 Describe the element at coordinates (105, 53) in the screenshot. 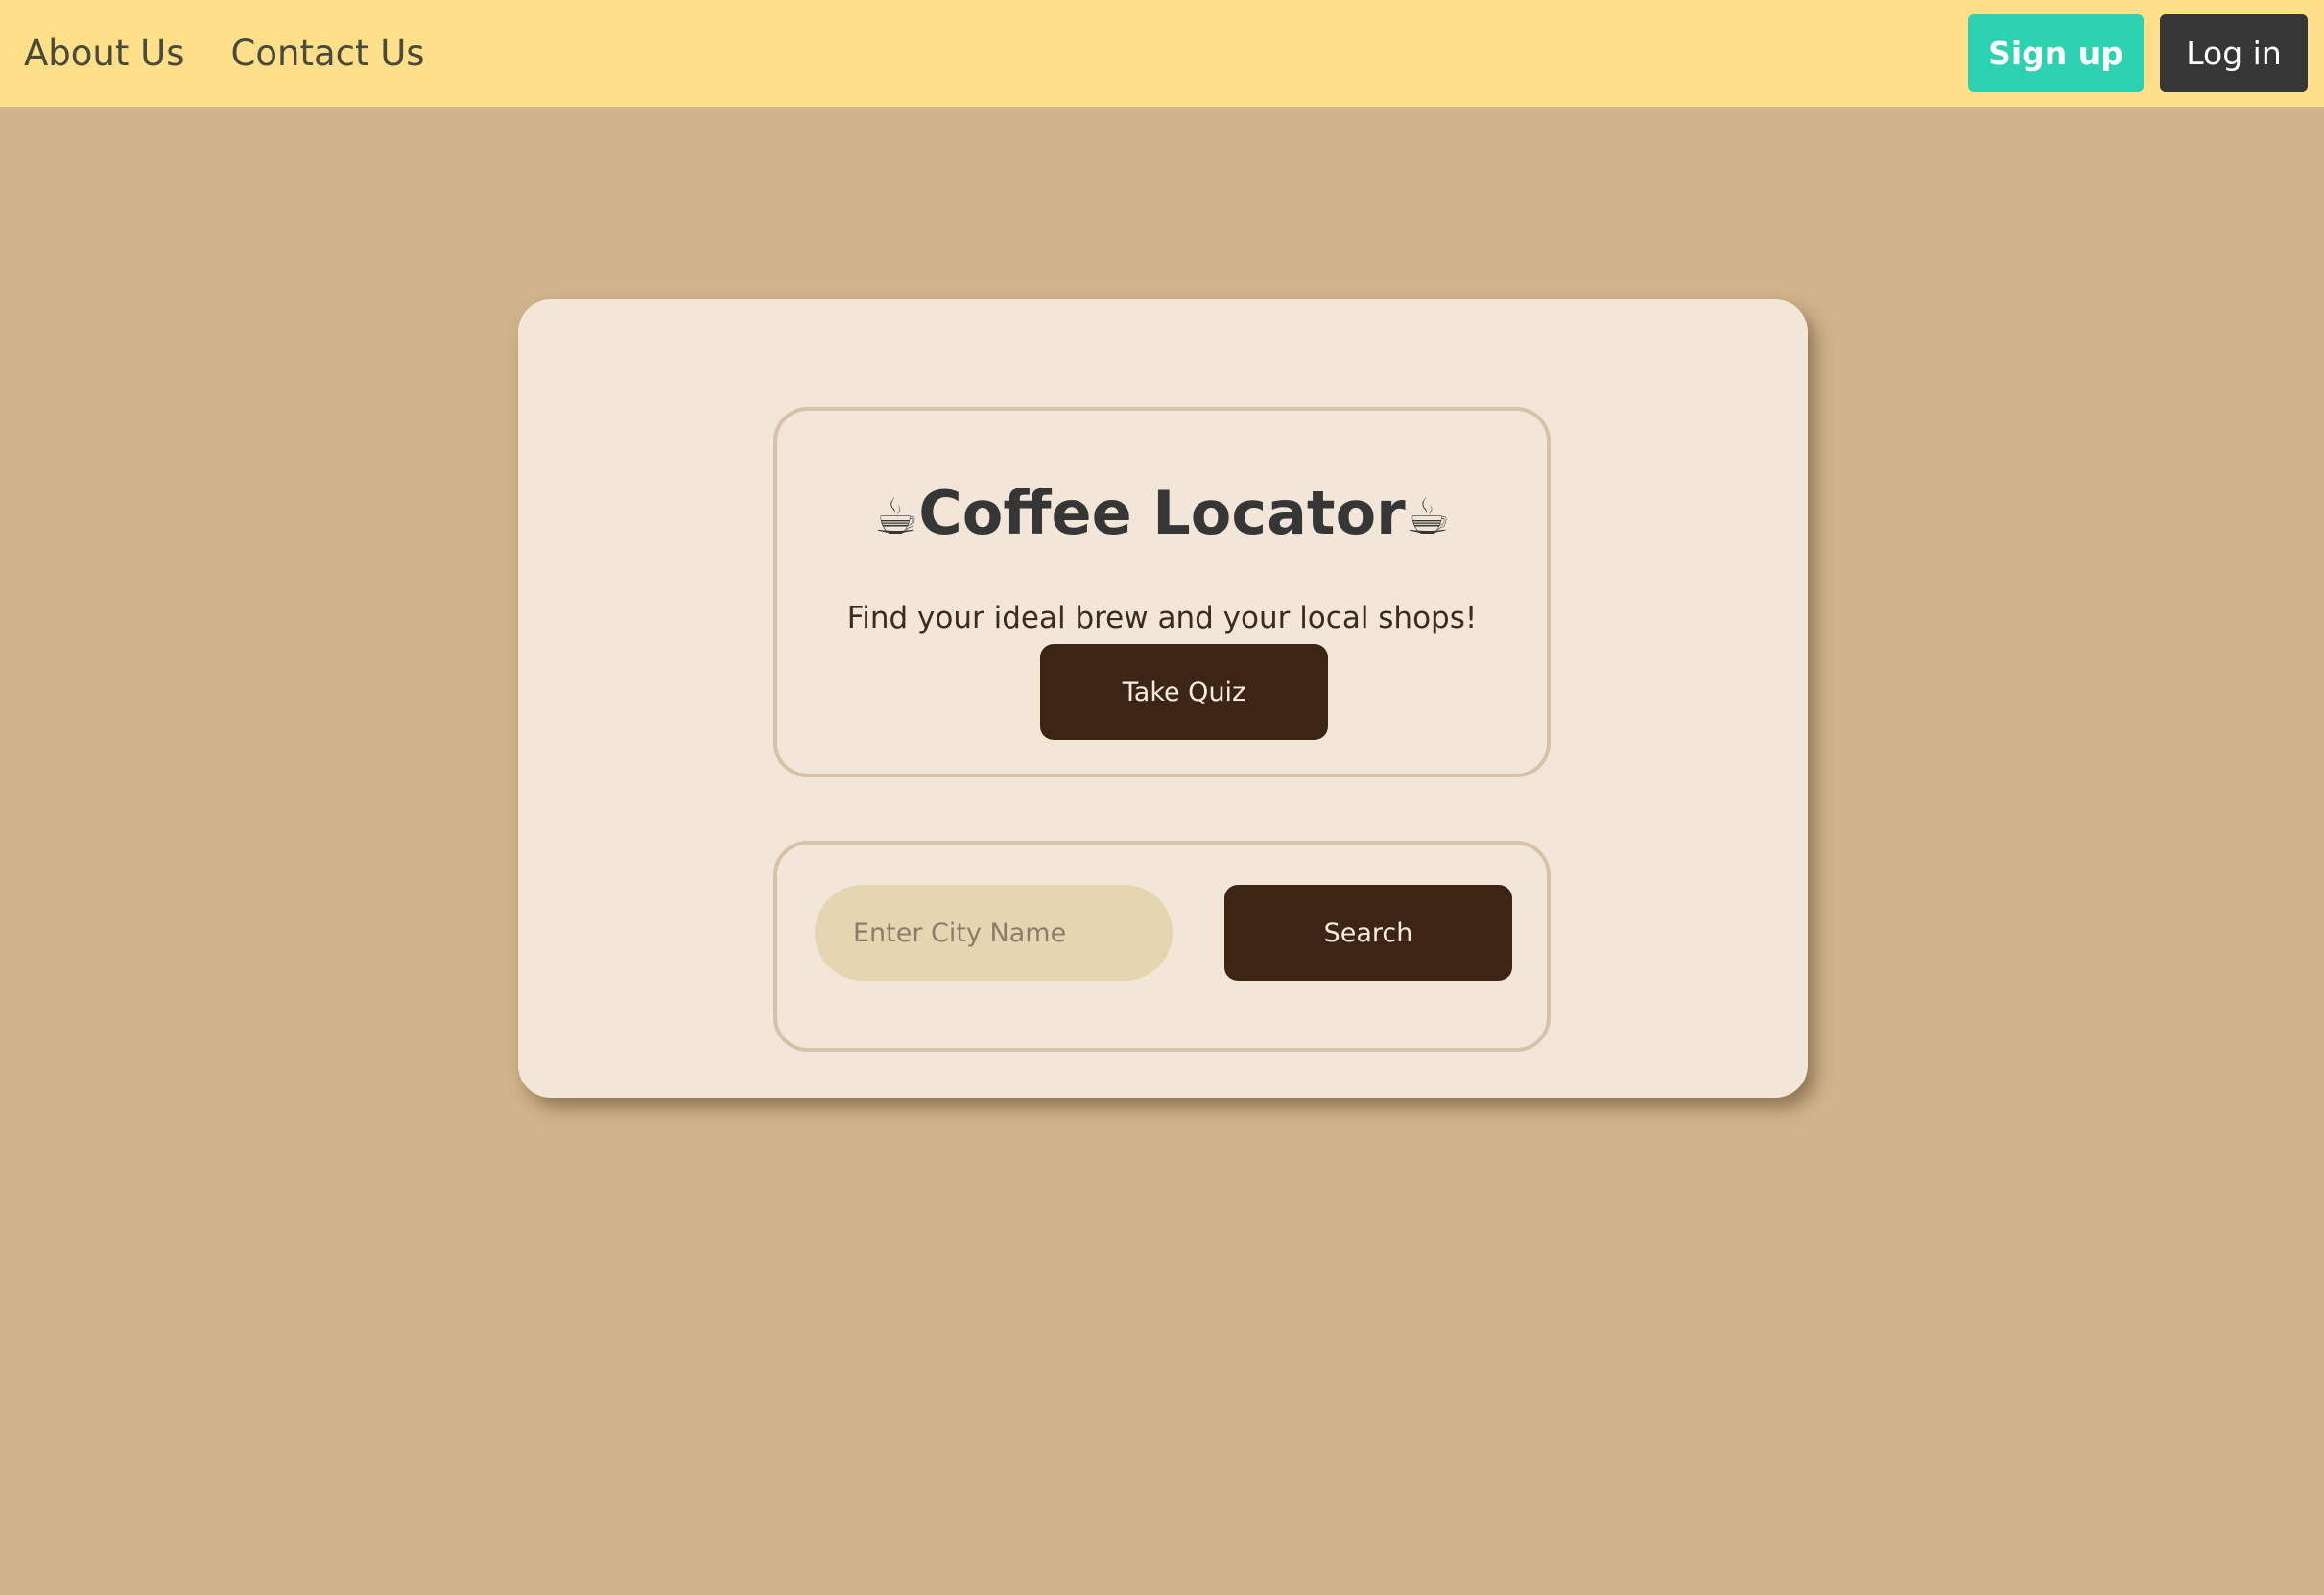

I see `about-us-link: About Us` at that location.